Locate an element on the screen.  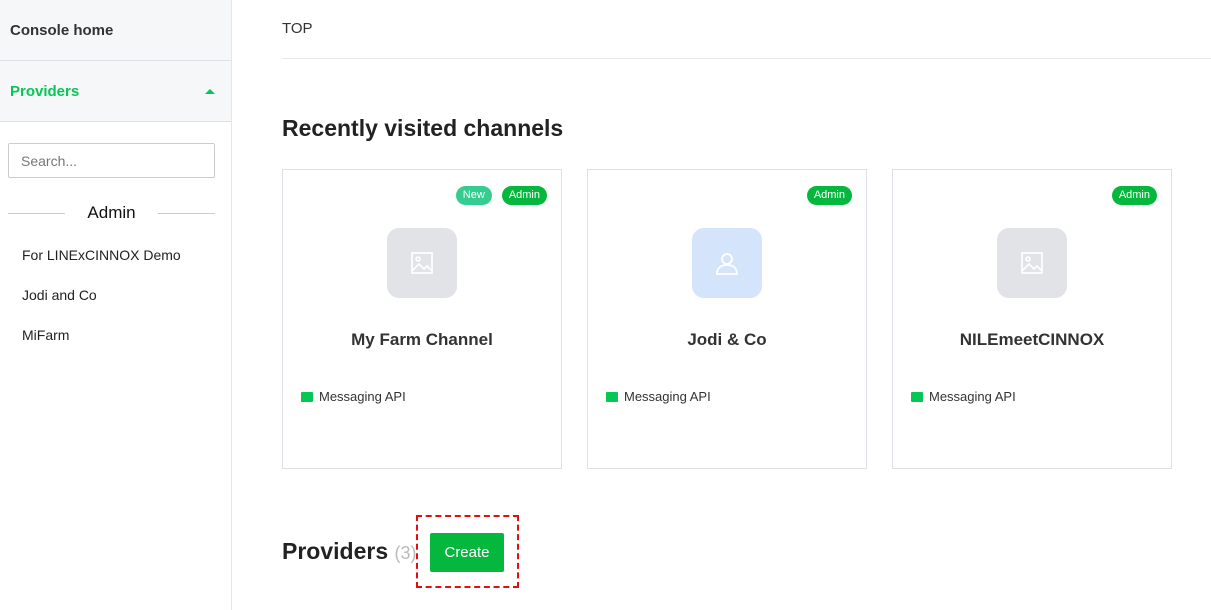
providers-title: Providers (3) is located at coordinates (349, 551).